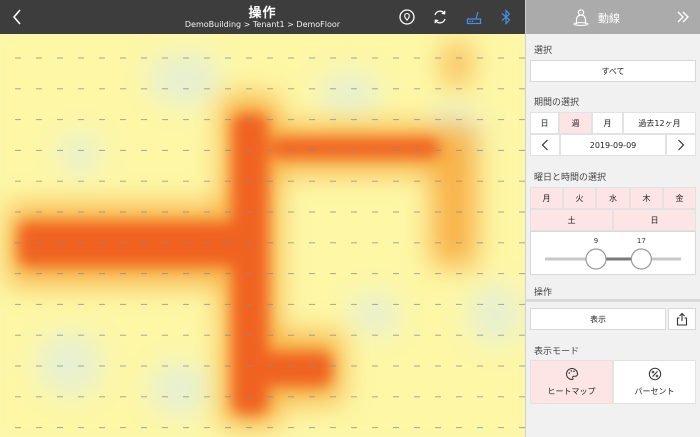  I want to click on date-display: 2019-09-09, so click(613, 145).